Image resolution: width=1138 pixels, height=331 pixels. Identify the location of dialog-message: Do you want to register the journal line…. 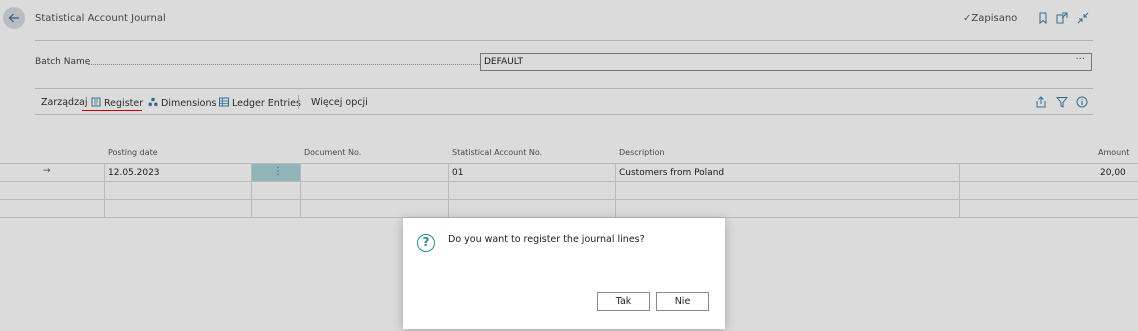
(546, 239).